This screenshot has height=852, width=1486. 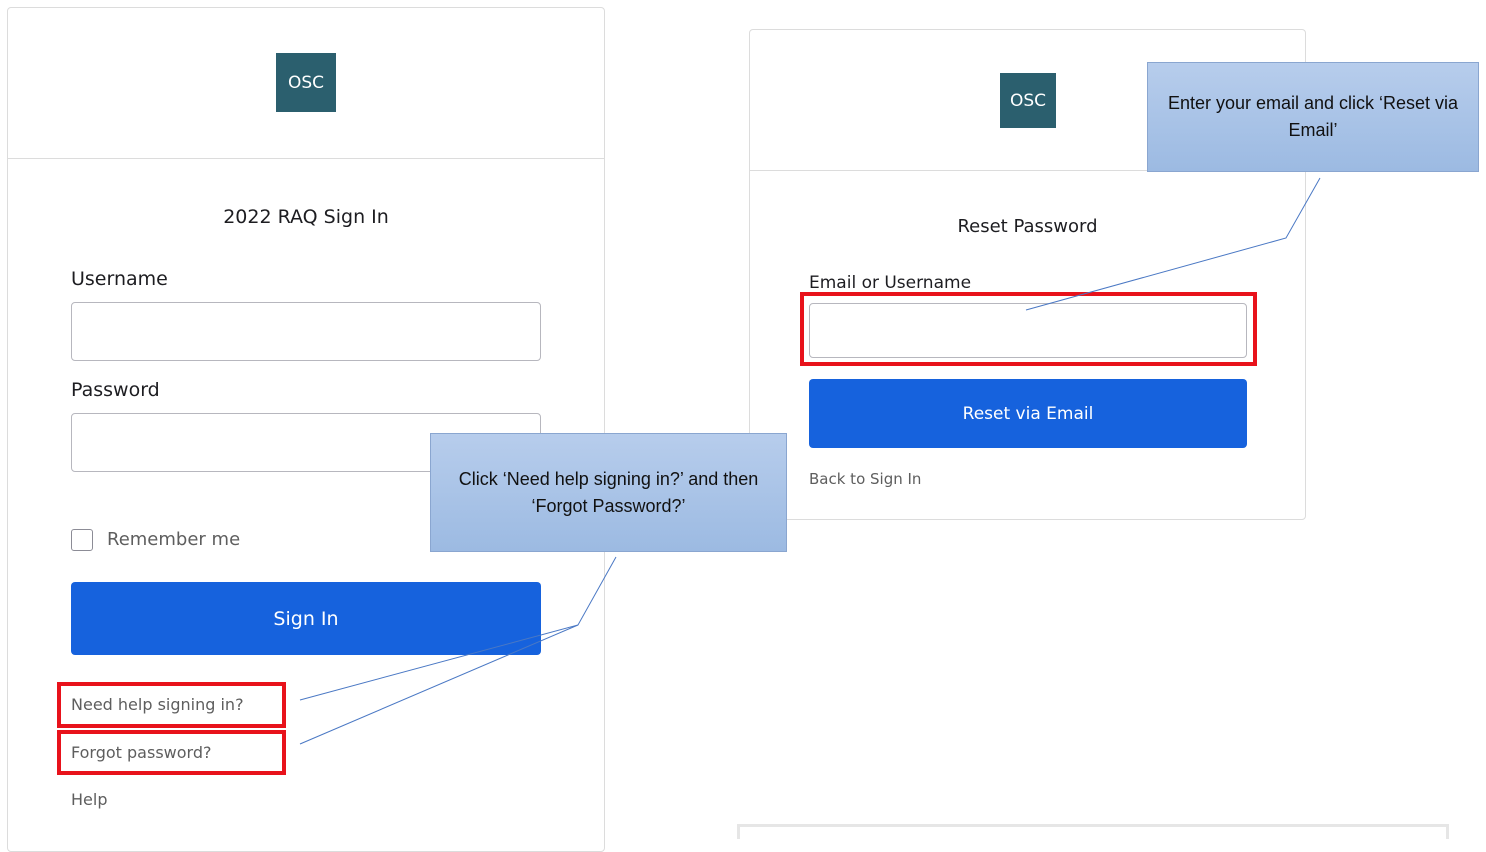 What do you see at coordinates (306, 331) in the screenshot?
I see `username-input` at bounding box center [306, 331].